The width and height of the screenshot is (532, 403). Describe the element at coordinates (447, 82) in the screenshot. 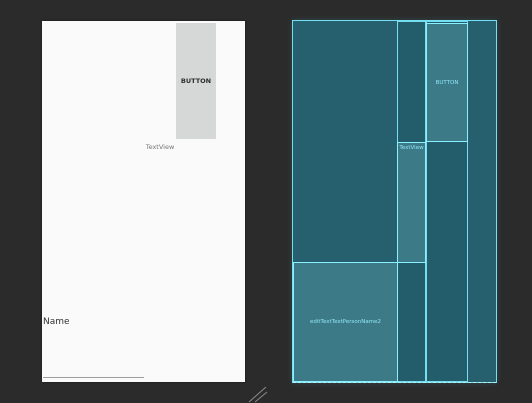

I see `blueprint-button: BUTTON` at that location.